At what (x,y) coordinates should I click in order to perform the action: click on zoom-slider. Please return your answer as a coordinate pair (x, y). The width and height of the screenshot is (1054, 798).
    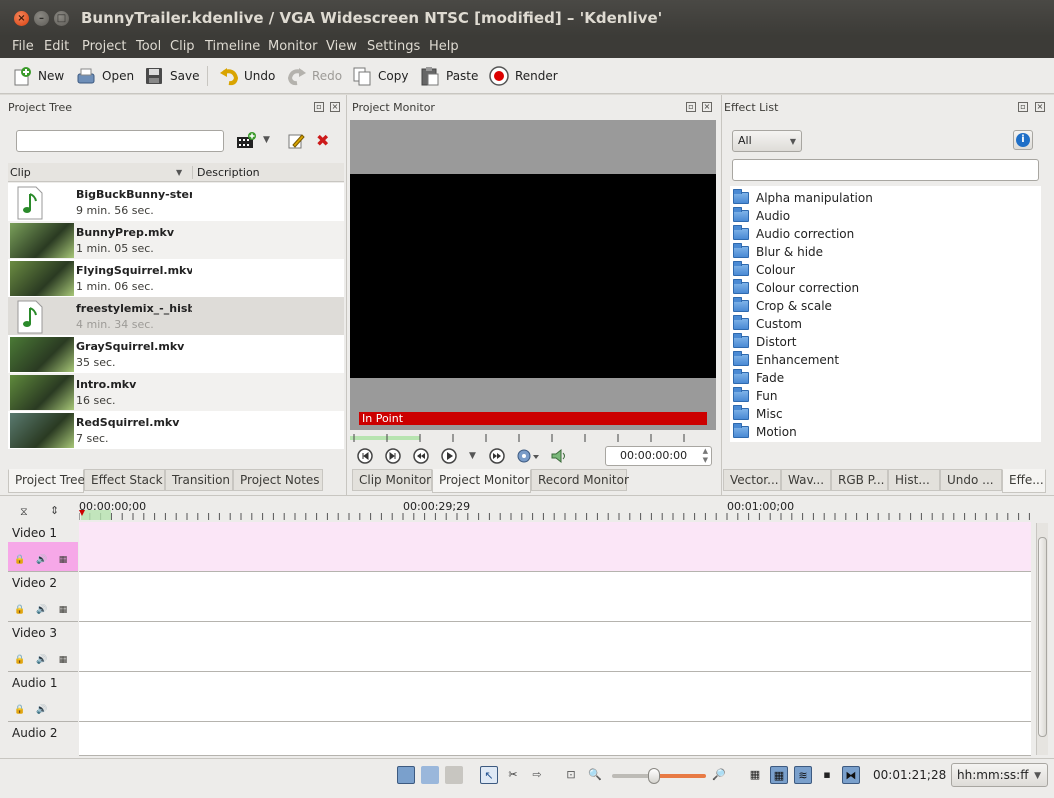
    Looking at the image, I should click on (659, 776).